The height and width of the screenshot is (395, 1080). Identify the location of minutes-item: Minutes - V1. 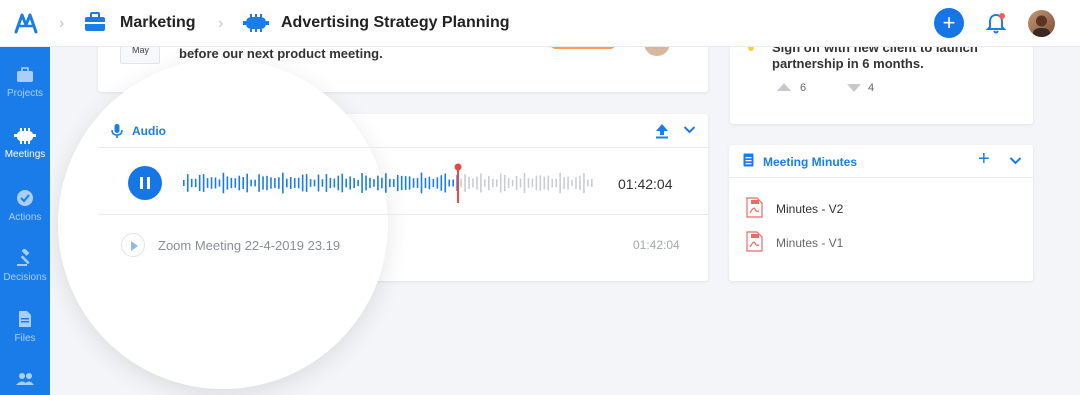
(809, 243).